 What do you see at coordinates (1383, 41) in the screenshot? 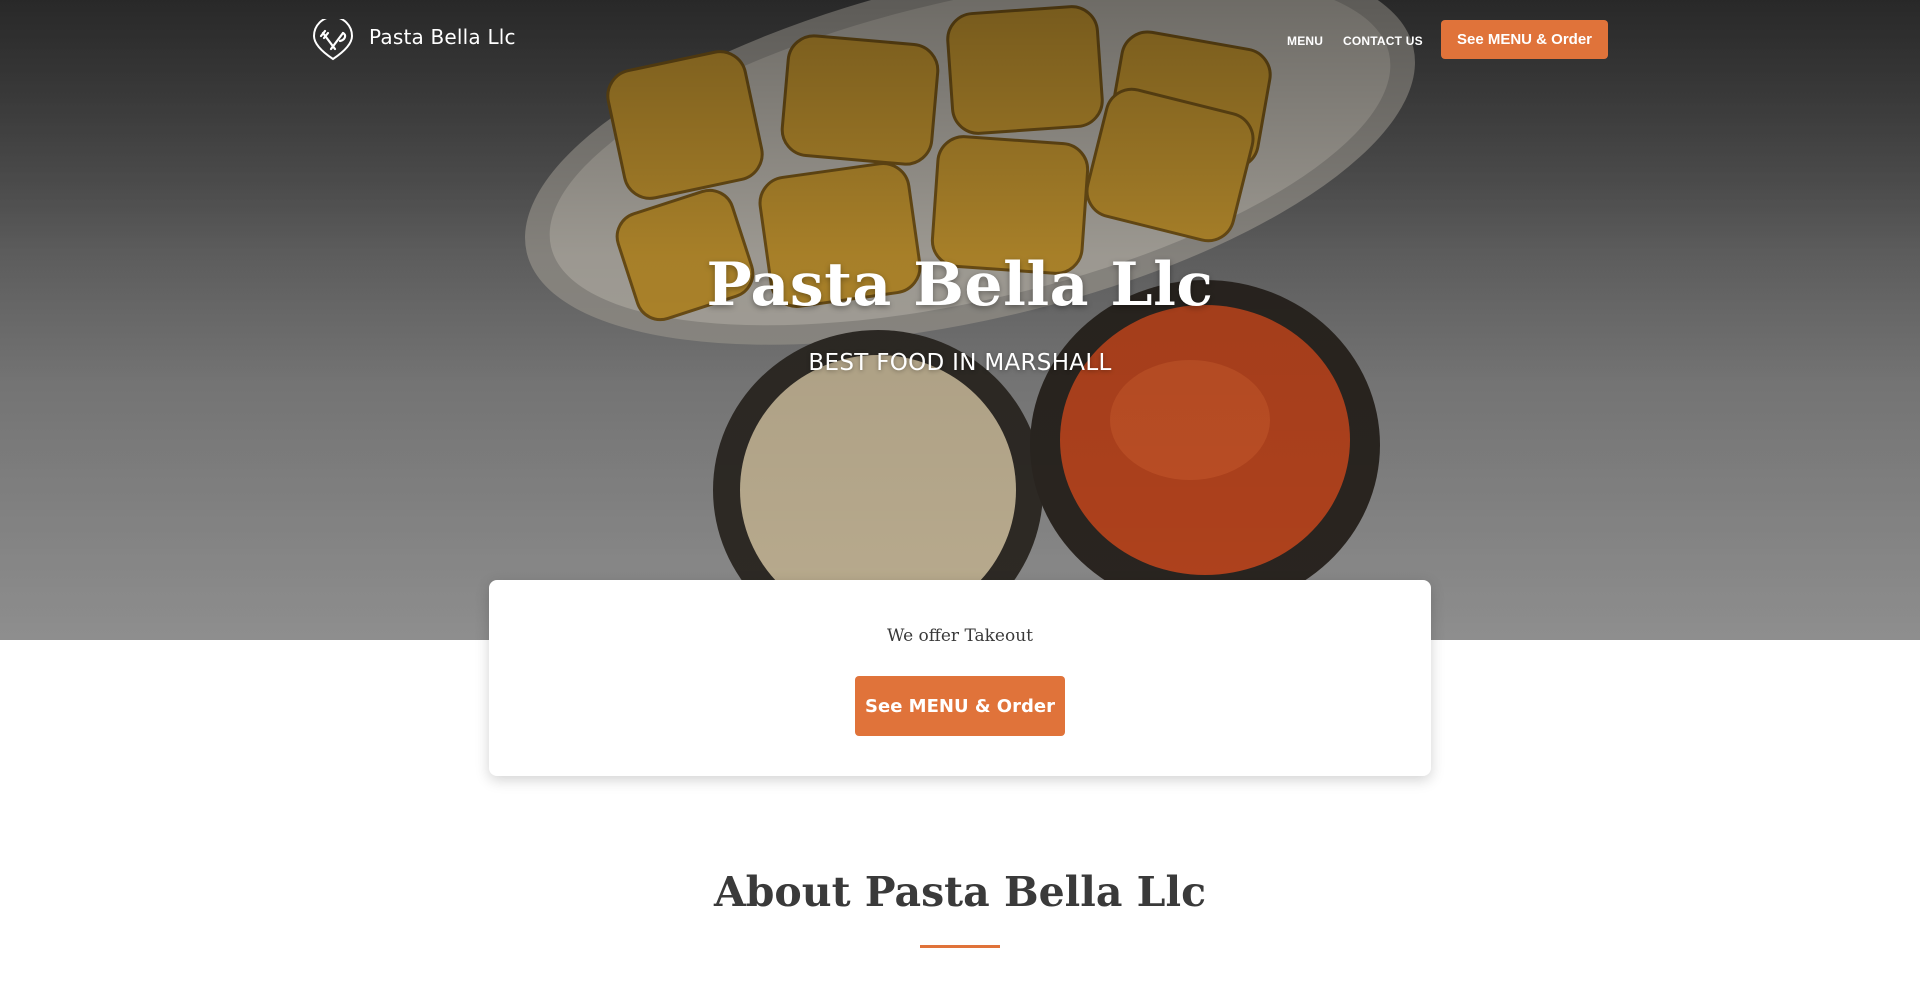
I see `nav-link-contact-us: CONTACT US` at bounding box center [1383, 41].